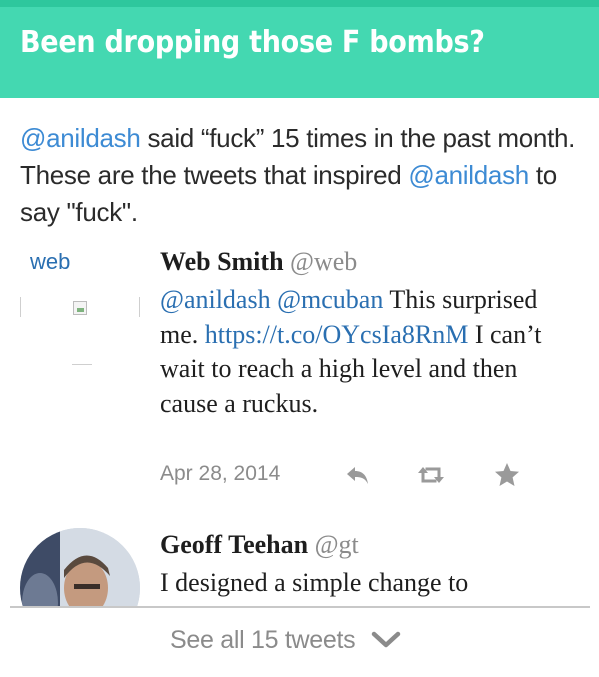 Image resolution: width=599 pixels, height=677 pixels. What do you see at coordinates (215, 299) in the screenshot?
I see `mention-link: @anildash` at bounding box center [215, 299].